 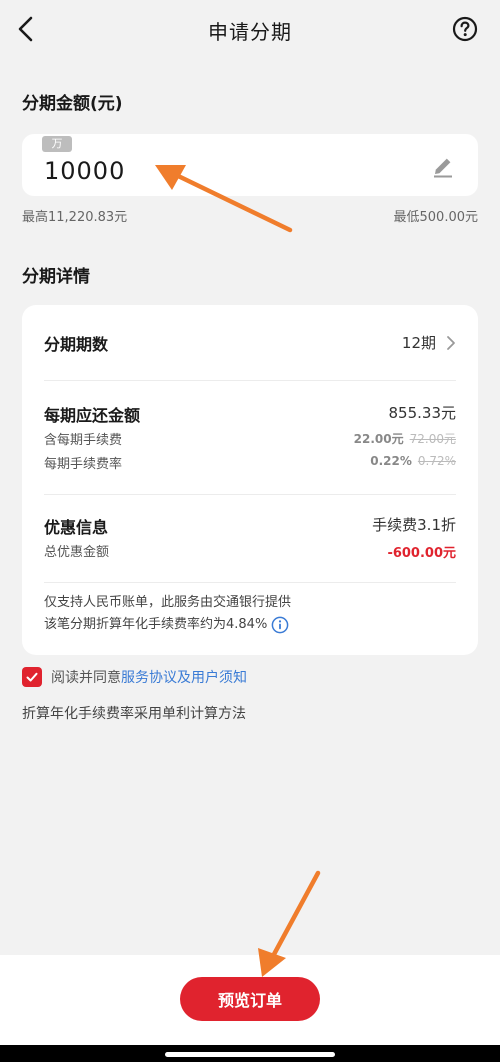 I want to click on back-arrow-icon, so click(x=26, y=29).